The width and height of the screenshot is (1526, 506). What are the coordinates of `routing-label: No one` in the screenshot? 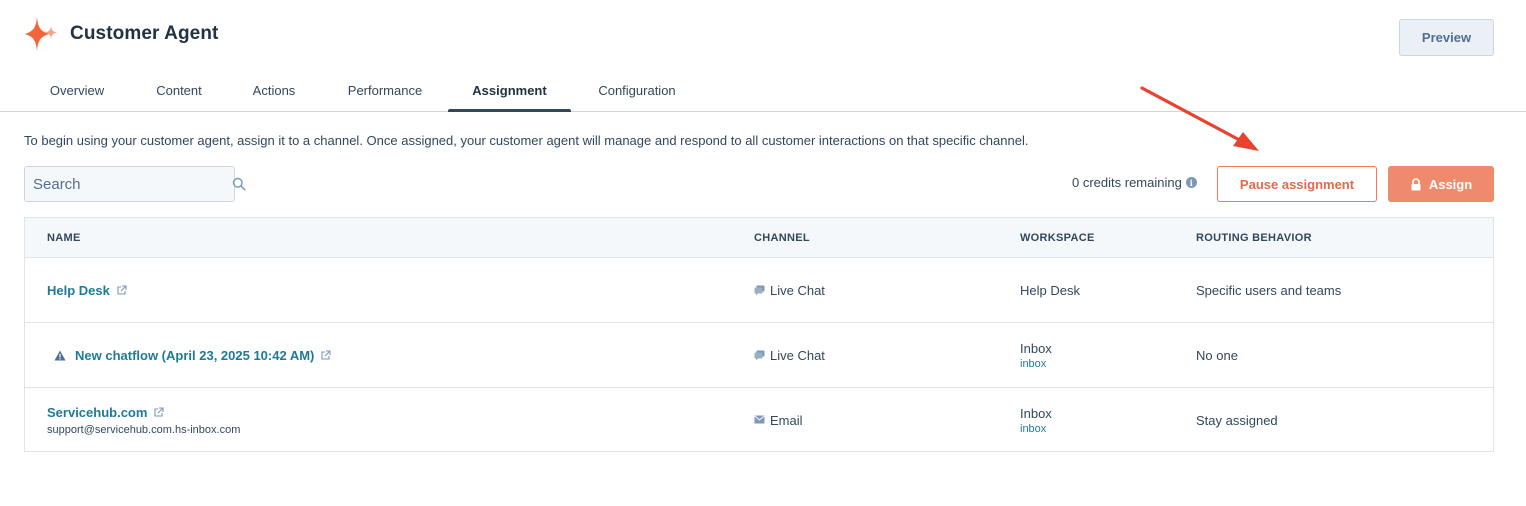 It's located at (1217, 355).